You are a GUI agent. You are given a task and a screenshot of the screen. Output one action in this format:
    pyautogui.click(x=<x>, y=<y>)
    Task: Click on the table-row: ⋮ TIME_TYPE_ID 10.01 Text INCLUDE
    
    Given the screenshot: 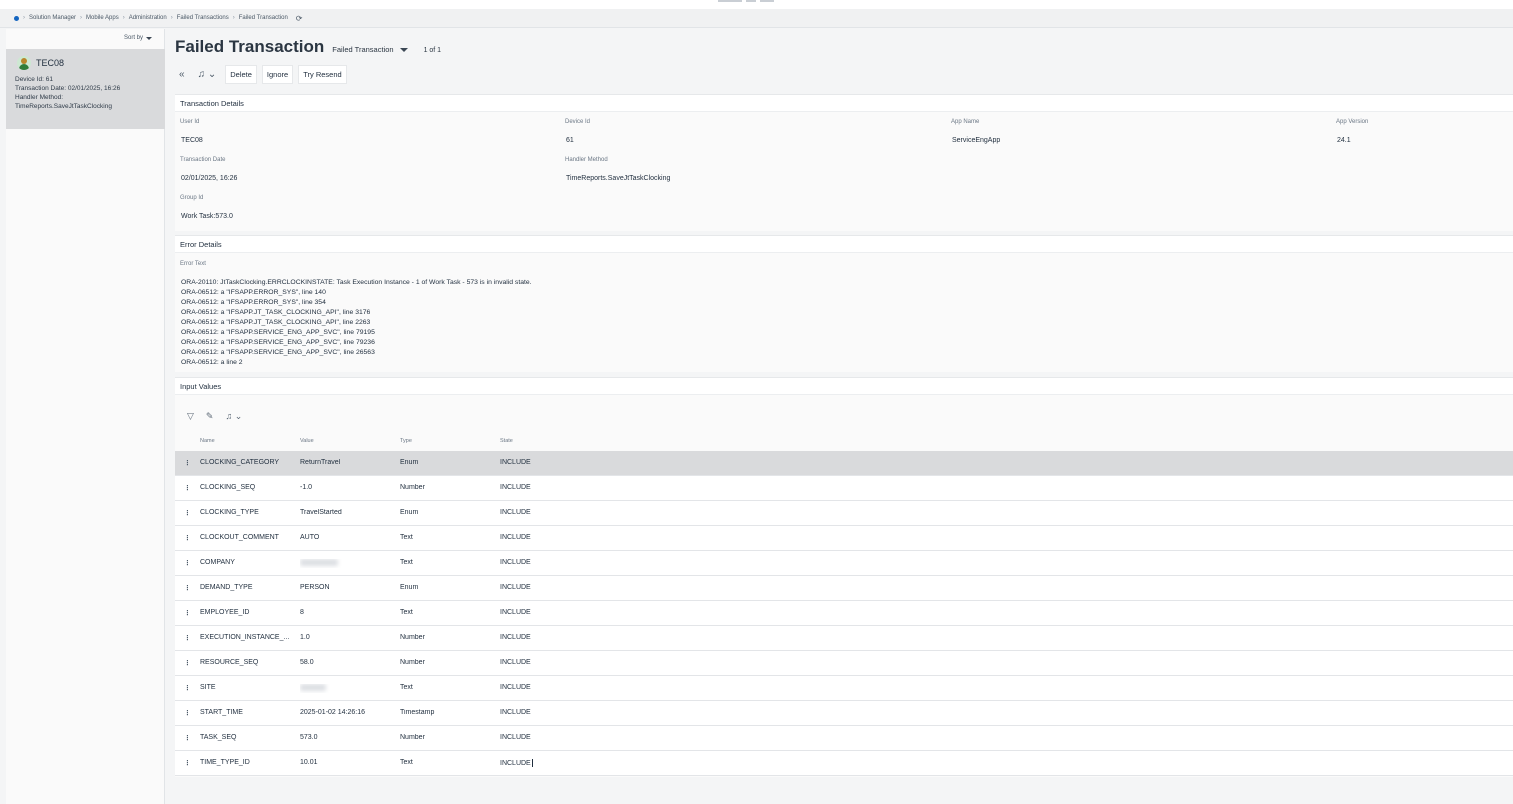 What is the action you would take?
    pyautogui.click(x=844, y=763)
    